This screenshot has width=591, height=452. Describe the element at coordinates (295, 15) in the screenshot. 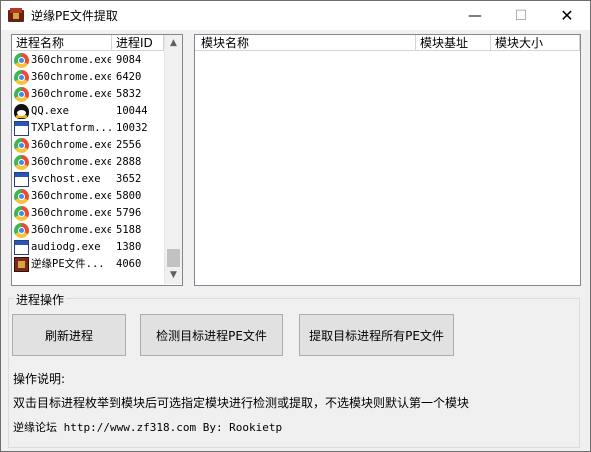

I see `title-bar: 逆缘PE文件提取 — ☐ ✕` at that location.